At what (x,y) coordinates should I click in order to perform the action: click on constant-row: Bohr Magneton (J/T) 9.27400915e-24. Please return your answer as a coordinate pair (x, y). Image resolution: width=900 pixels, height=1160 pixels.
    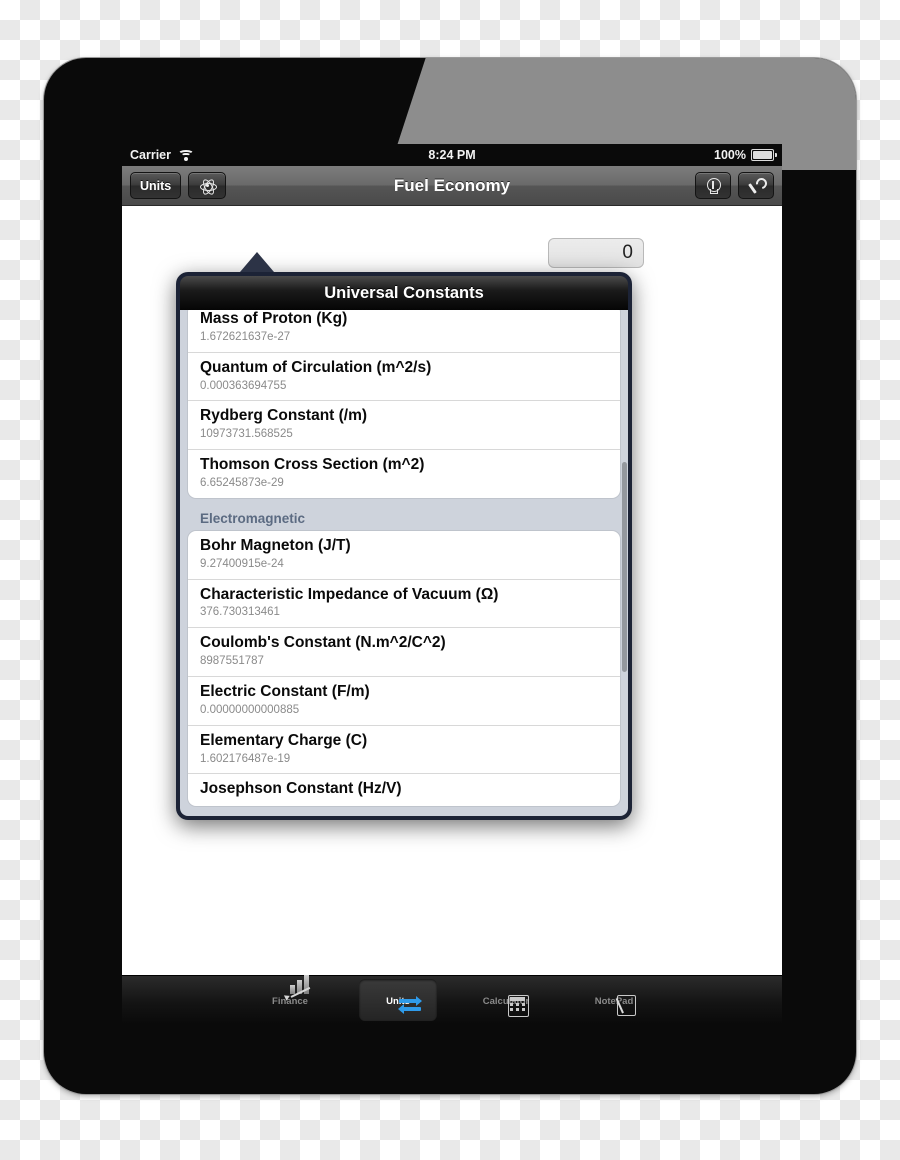
    Looking at the image, I should click on (404, 555).